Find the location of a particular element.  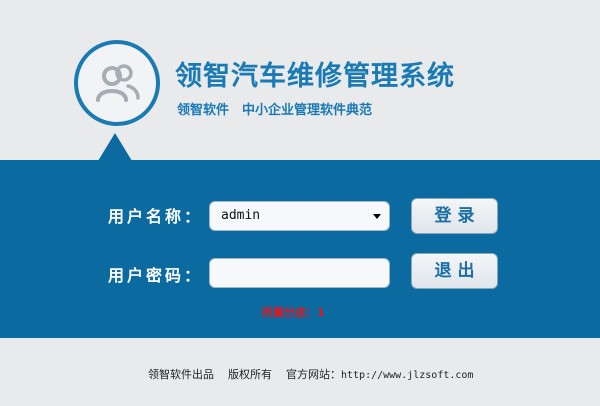

footer: 领智软件出品 版权所有 官方网站：http://www.jlzsoft.com is located at coordinates (317, 374).